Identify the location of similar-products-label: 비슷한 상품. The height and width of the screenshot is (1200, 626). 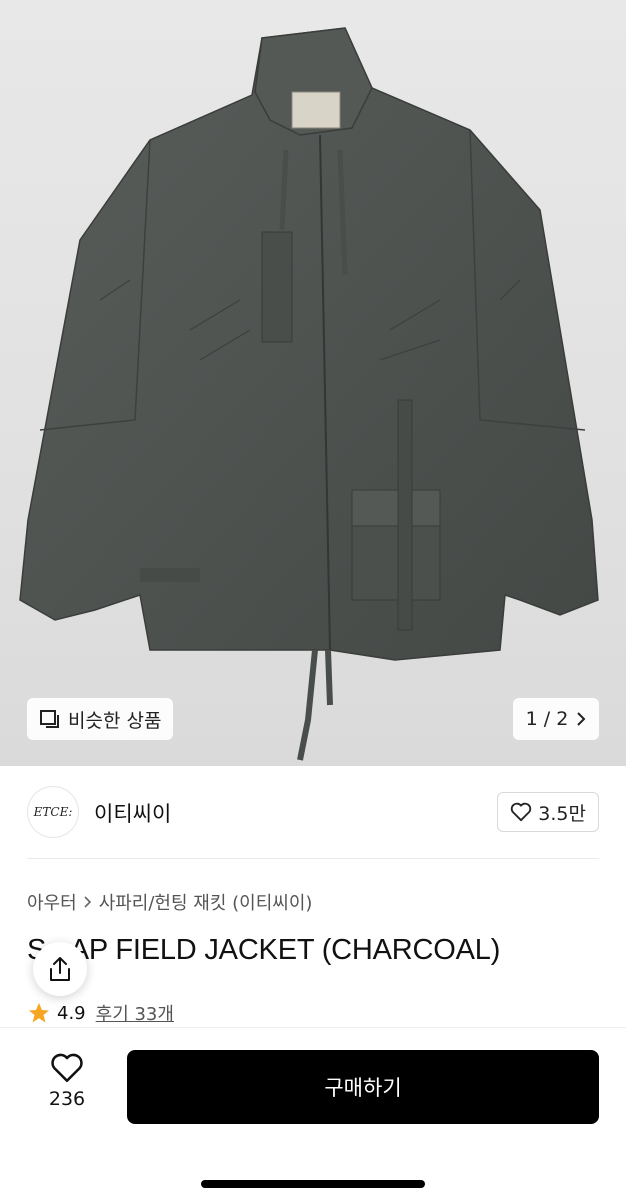
(115, 720).